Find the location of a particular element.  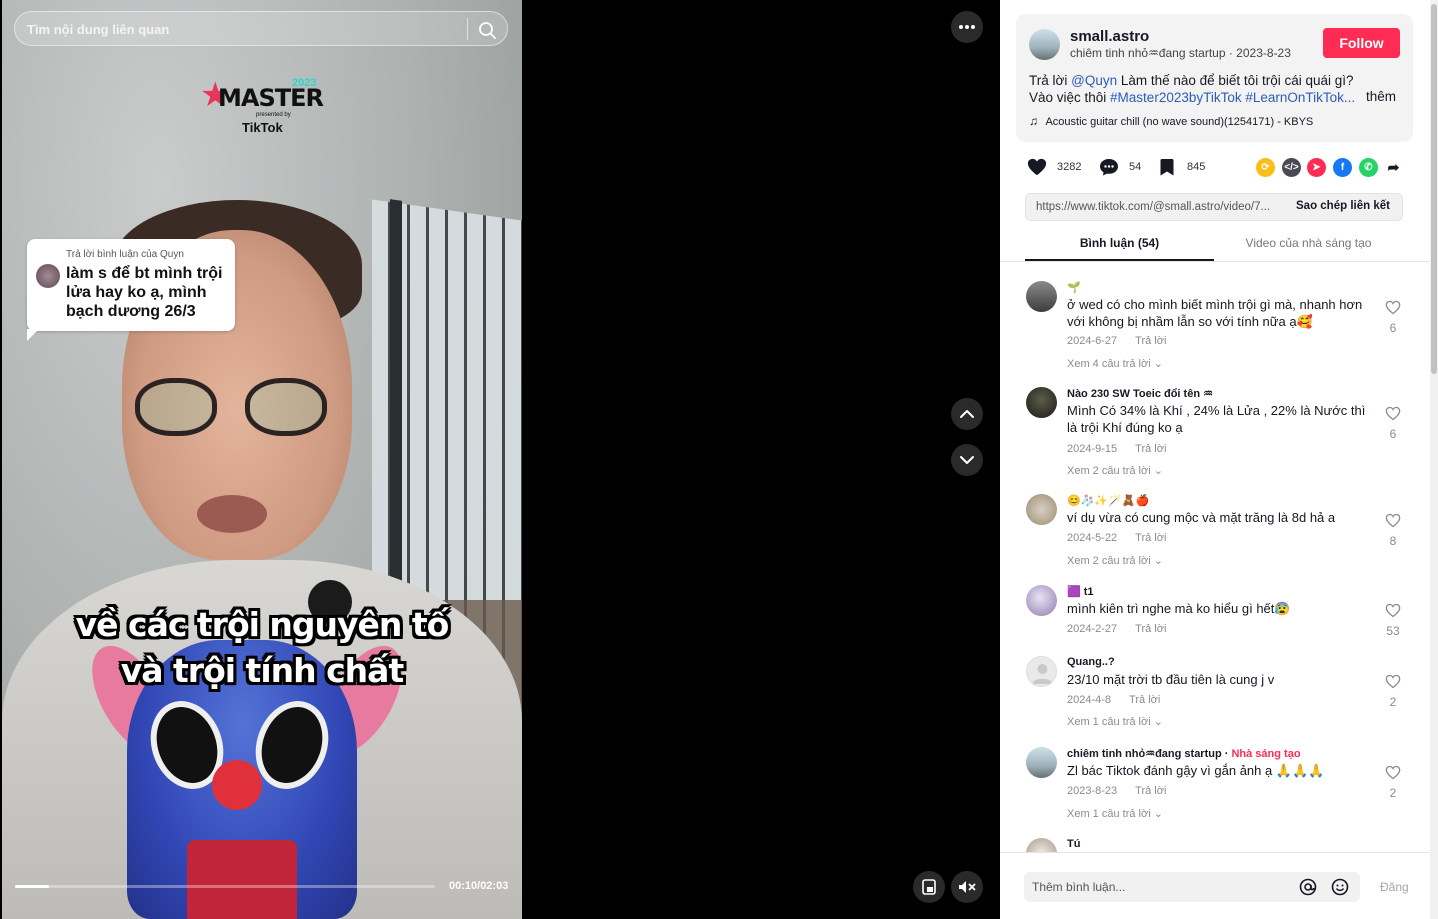

comment-button: 54 is located at coordinates (1119, 167).